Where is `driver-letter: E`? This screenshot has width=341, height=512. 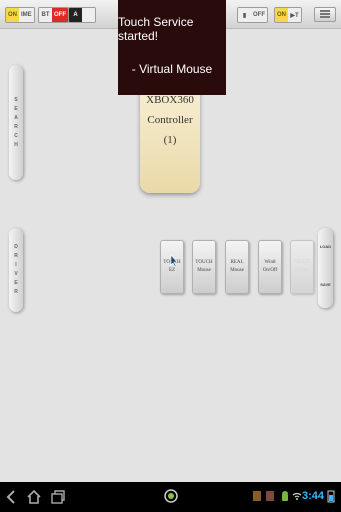
driver-letter: E is located at coordinates (16, 283).